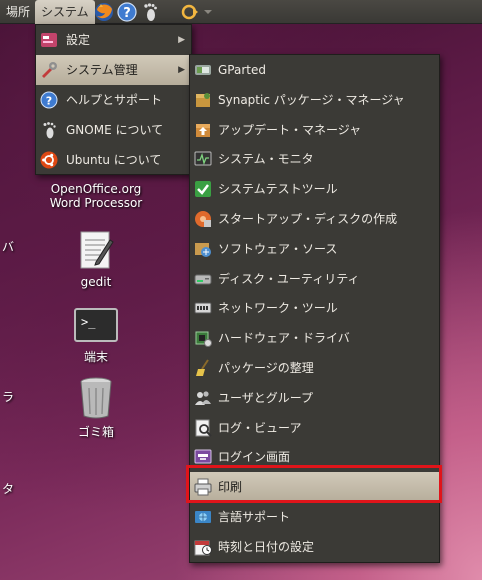 The width and height of the screenshot is (482, 580). I want to click on admin-menu-item-8: ディスク・ユーティリティ, so click(314, 279).